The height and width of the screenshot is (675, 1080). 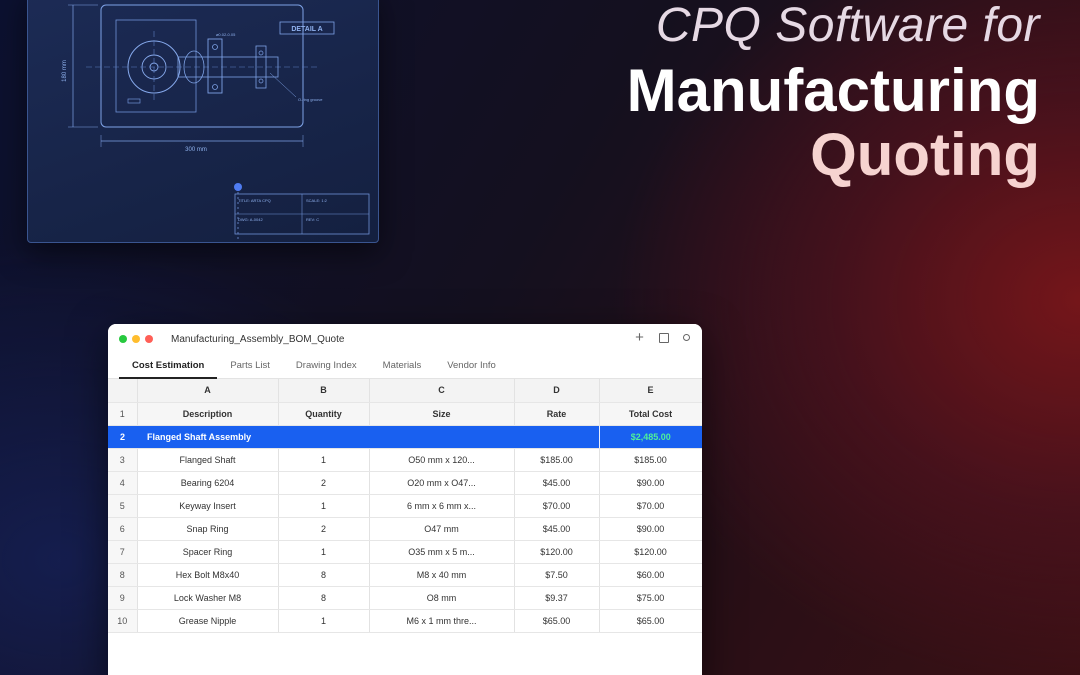 What do you see at coordinates (226, 34) in the screenshot?
I see `tolerance-label: ⌀0.02-0.05` at bounding box center [226, 34].